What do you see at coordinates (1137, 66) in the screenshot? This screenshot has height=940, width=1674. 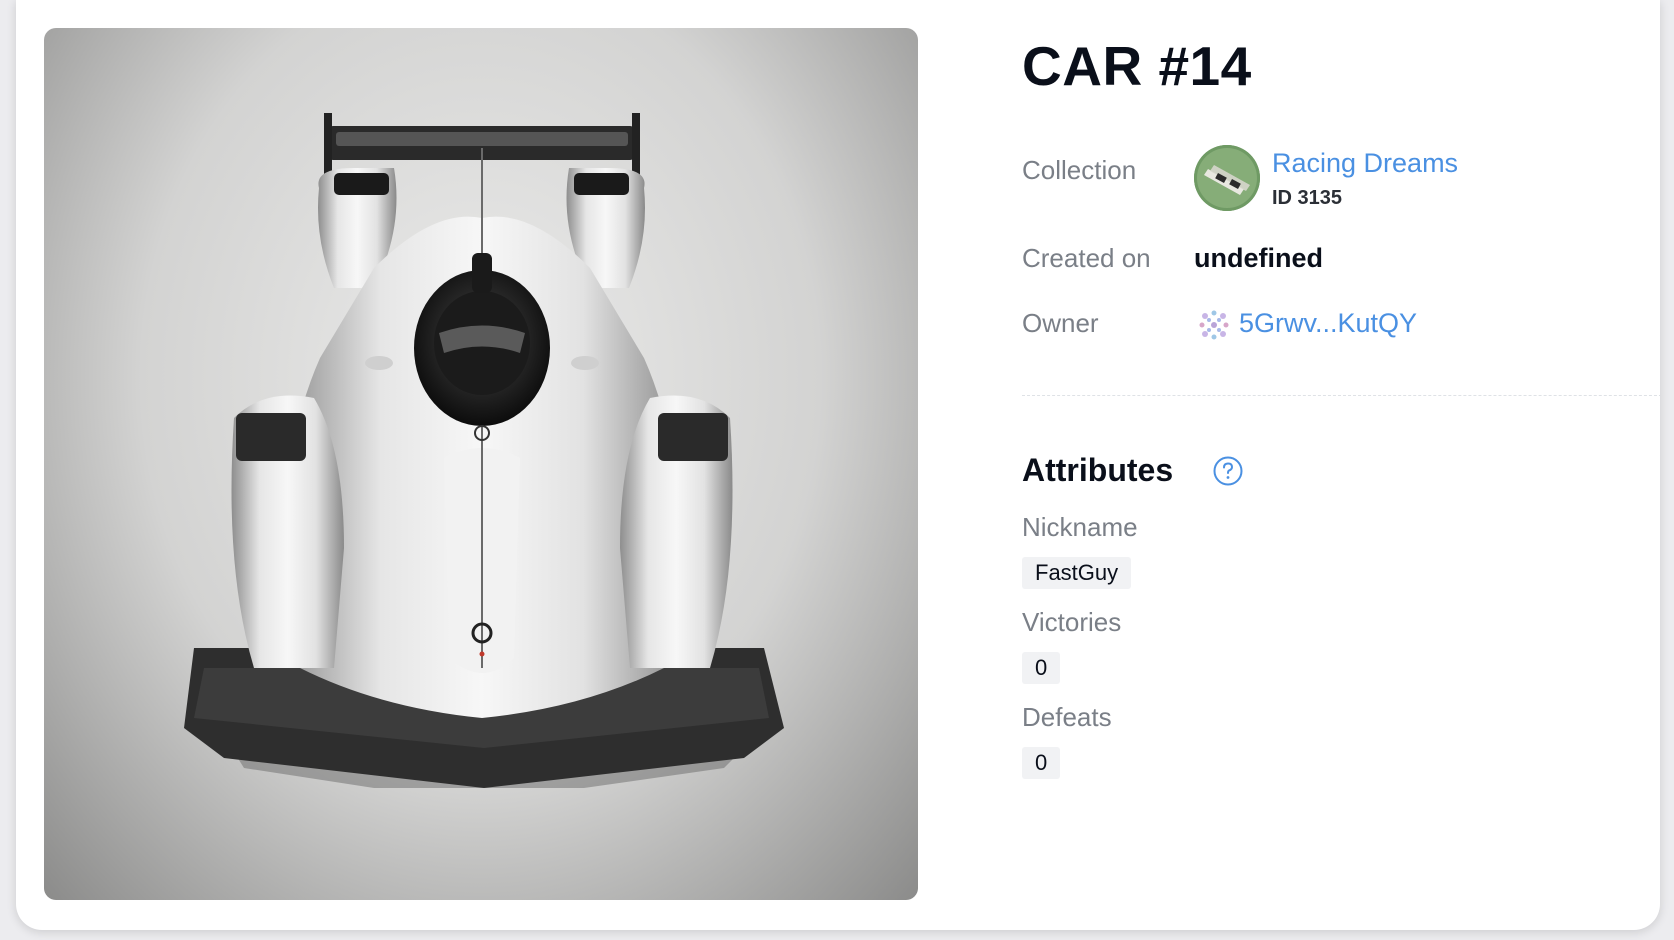 I see `token-title: CAR #14` at bounding box center [1137, 66].